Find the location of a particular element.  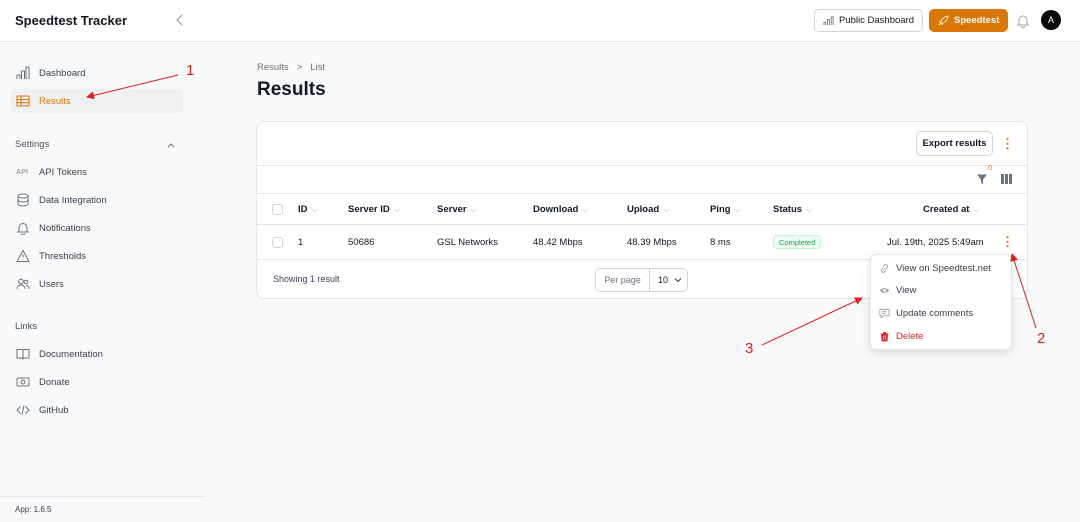

chevron-up-icon is located at coordinates (171, 145).